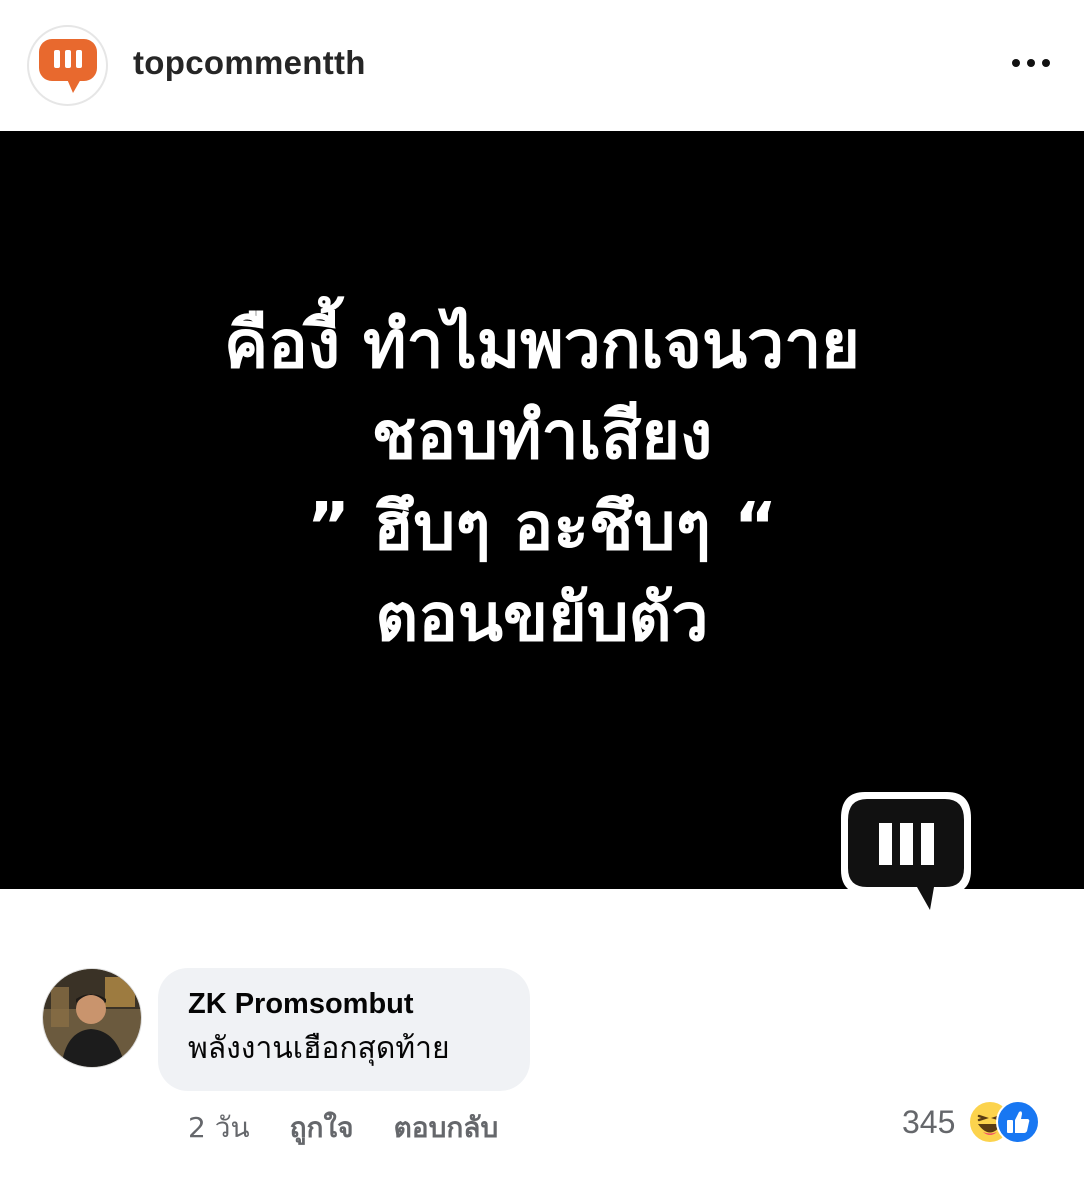  I want to click on post-line: ตอนขยับตัว, so click(542, 617).